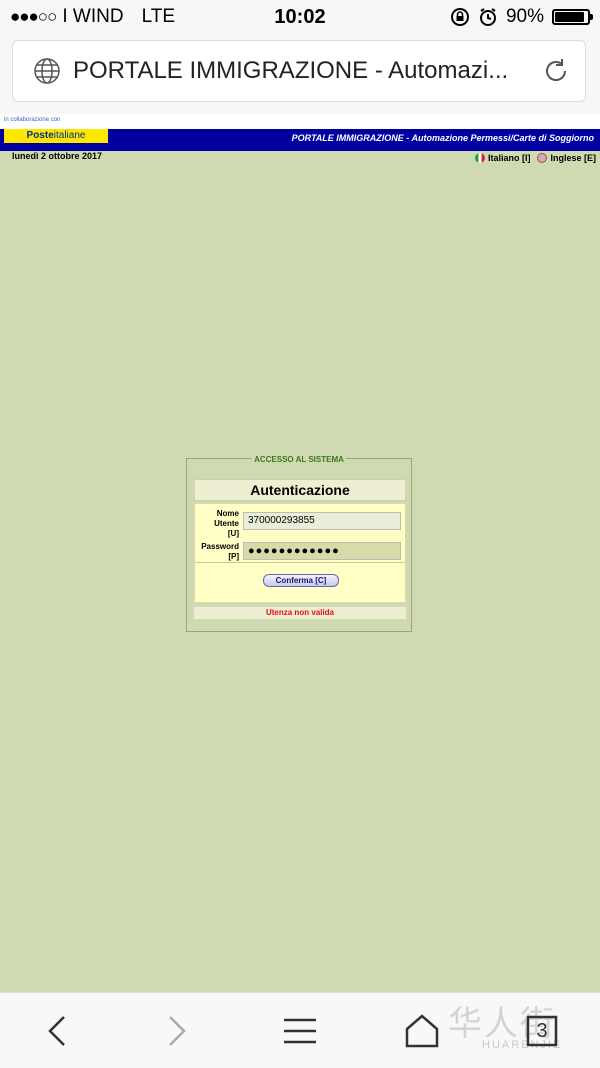  Describe the element at coordinates (32, 120) in the screenshot. I see `collaboration-text: in collaborazione con` at that location.